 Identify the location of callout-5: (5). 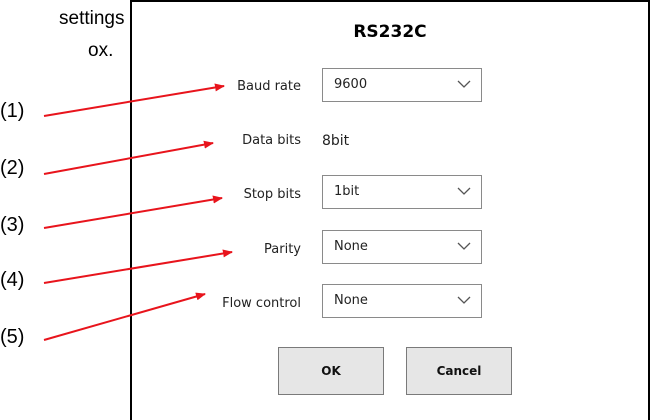
(12, 337).